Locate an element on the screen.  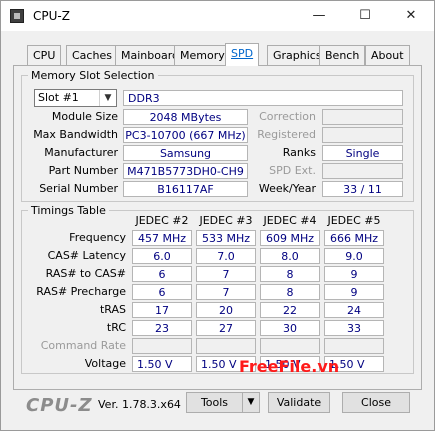
slot-select-value: Slot #1 is located at coordinates (58, 97).